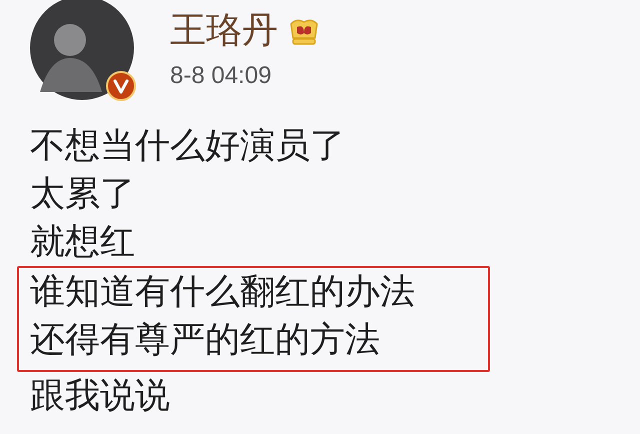 This screenshot has height=434, width=640. Describe the element at coordinates (221, 76) in the screenshot. I see `post-time: 8-8 04:09` at that location.